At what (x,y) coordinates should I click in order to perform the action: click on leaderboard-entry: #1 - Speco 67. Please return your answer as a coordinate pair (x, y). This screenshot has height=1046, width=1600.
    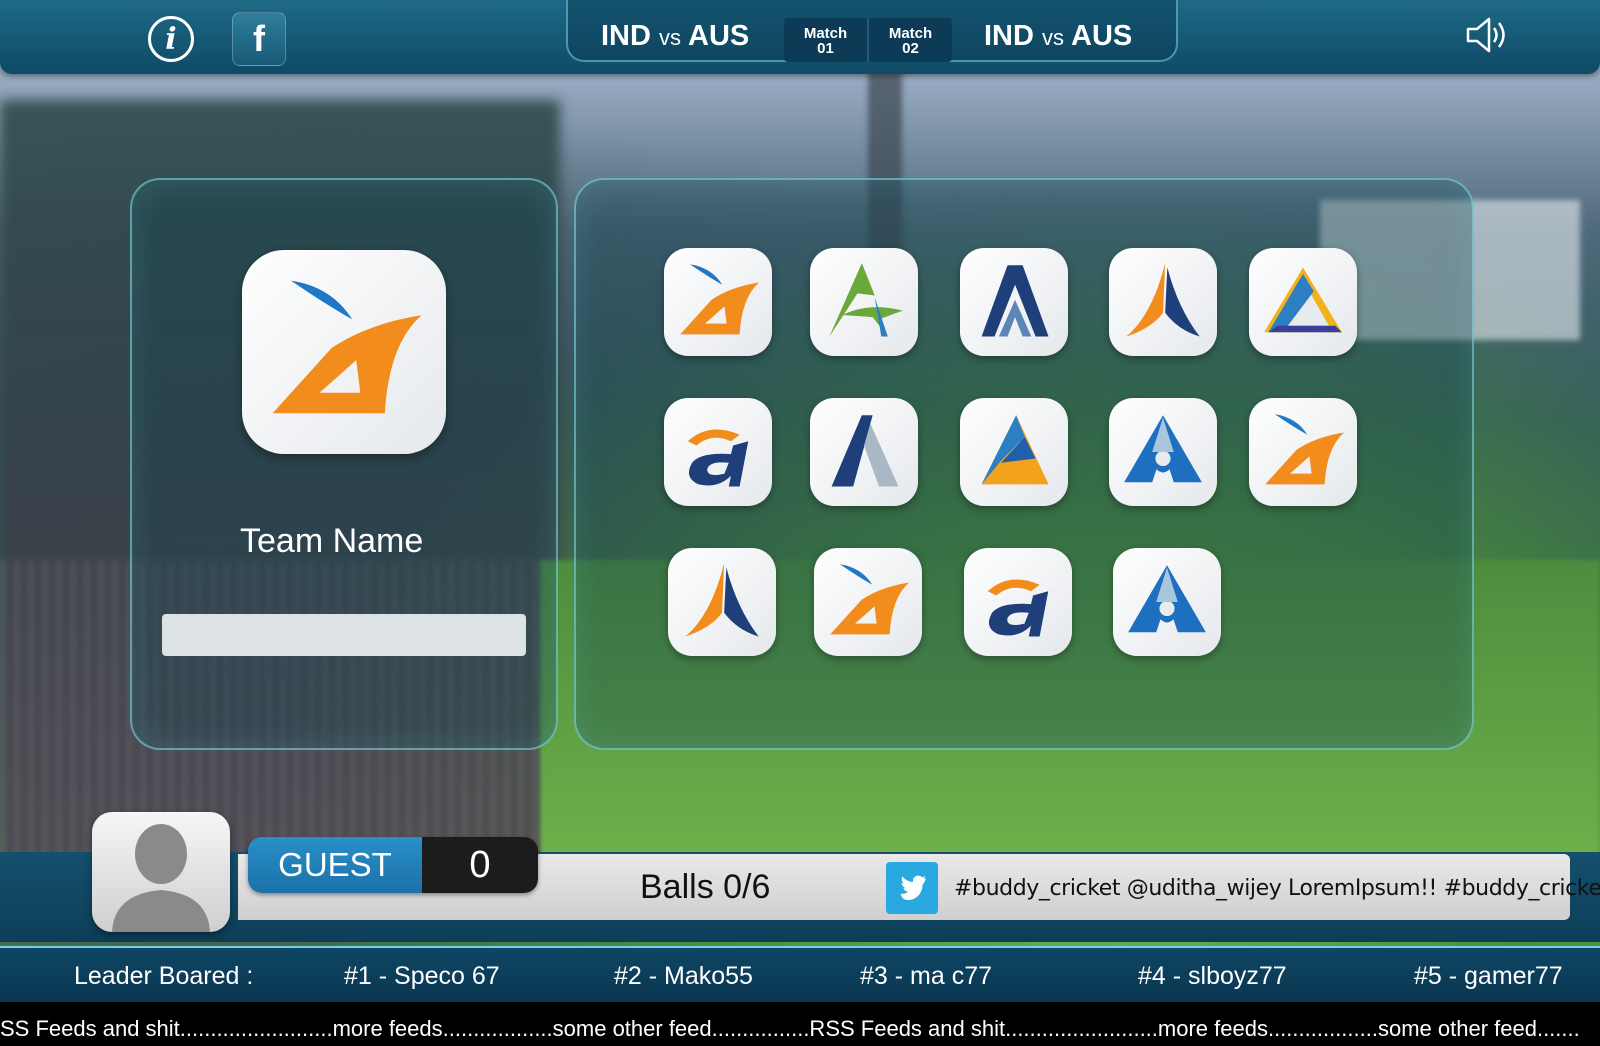
    Looking at the image, I should click on (422, 976).